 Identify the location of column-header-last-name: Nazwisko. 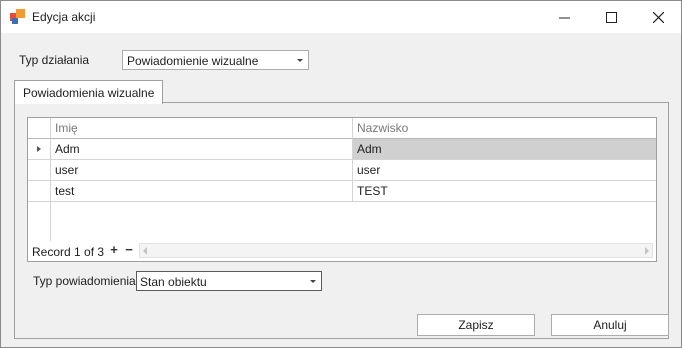
(504, 128).